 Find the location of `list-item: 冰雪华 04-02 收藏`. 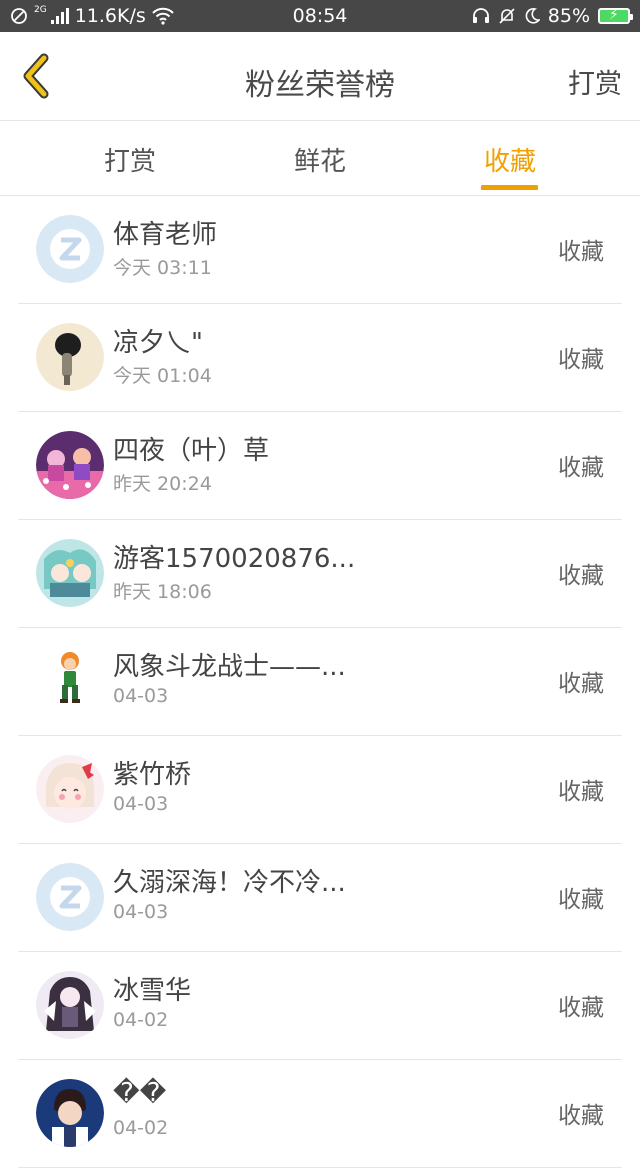

list-item: 冰雪华 04-02 收藏 is located at coordinates (320, 1006).